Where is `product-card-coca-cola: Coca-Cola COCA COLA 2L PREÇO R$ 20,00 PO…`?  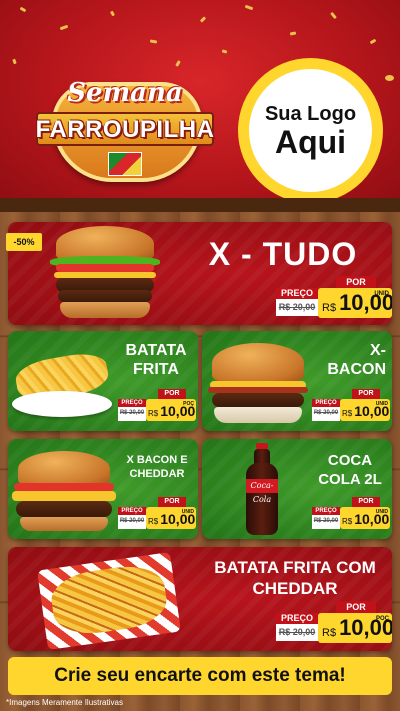
product-card-coca-cola: Coca-Cola COCA COLA 2L PREÇO R$ 20,00 PO… is located at coordinates (297, 489).